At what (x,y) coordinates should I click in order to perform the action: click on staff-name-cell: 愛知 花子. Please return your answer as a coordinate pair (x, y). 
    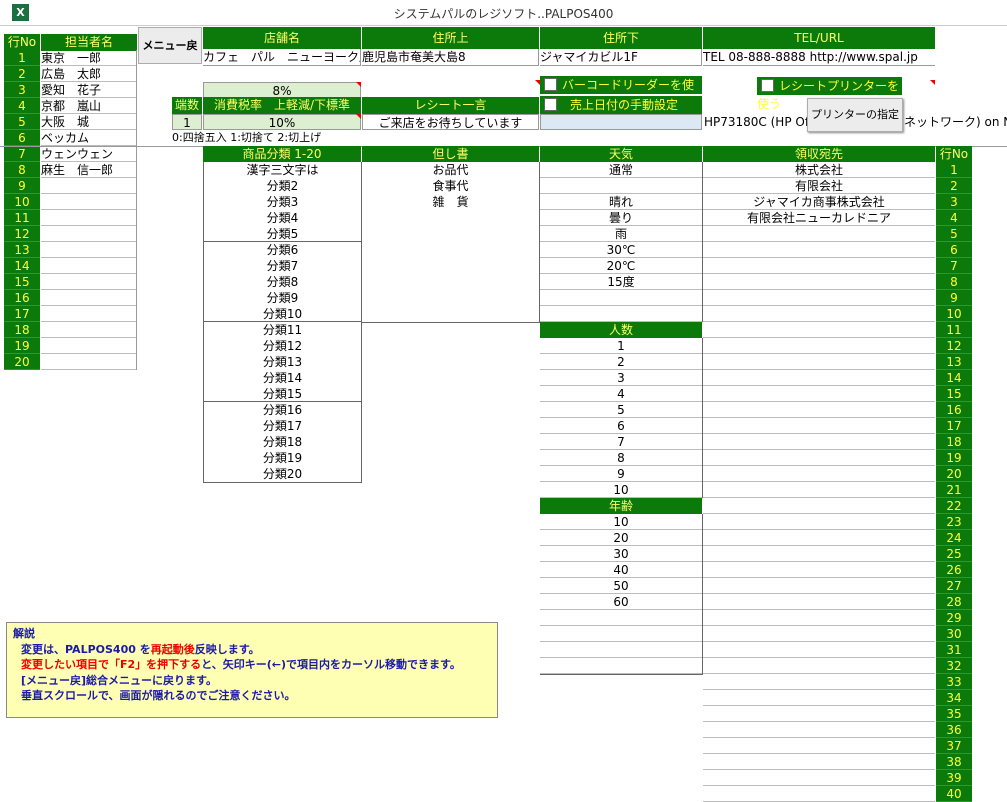
    Looking at the image, I should click on (88, 90).